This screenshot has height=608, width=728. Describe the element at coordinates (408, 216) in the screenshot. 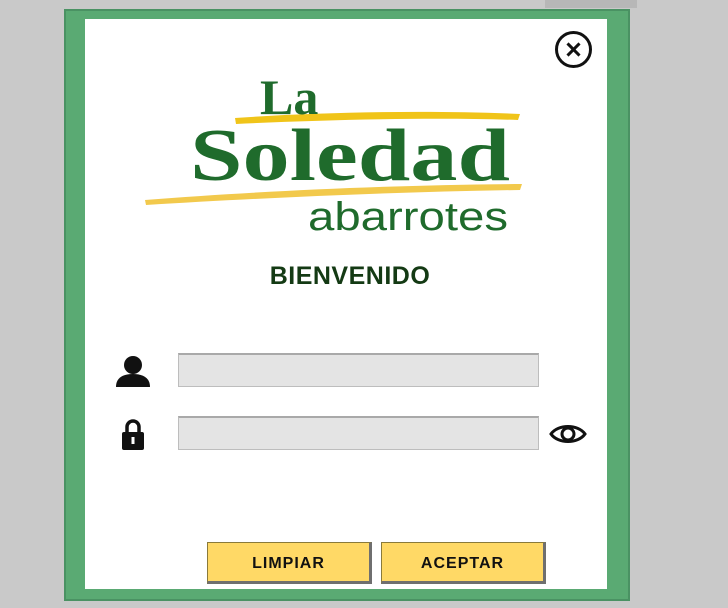

I see `logo-word-abarrotes: abarrotes` at that location.